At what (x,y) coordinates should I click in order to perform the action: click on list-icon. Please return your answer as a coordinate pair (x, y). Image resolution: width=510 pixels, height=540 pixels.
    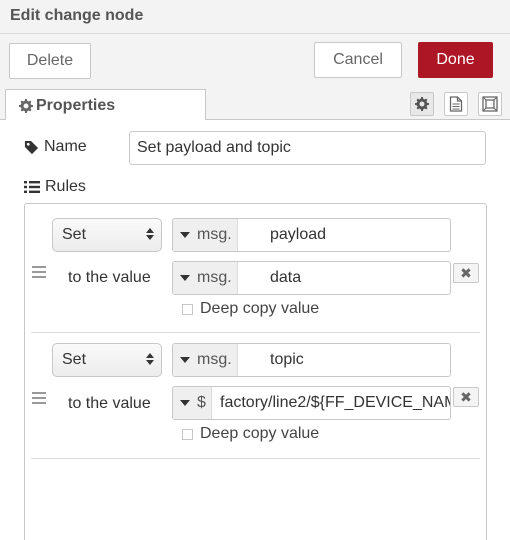
    Looking at the image, I should click on (32, 187).